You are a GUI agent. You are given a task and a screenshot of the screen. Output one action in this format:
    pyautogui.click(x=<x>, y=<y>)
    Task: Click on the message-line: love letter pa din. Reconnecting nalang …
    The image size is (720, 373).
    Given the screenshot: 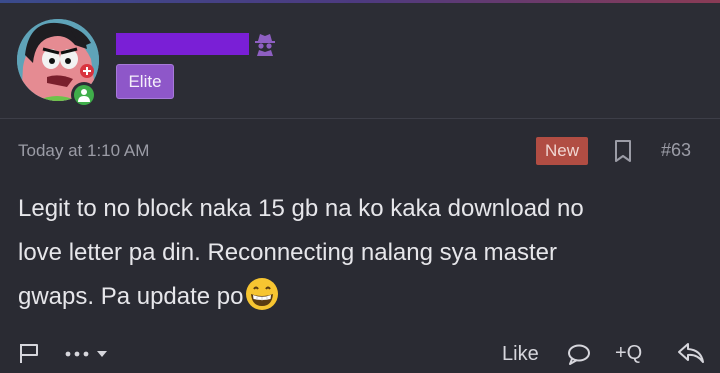 What is the action you would take?
    pyautogui.click(x=287, y=252)
    